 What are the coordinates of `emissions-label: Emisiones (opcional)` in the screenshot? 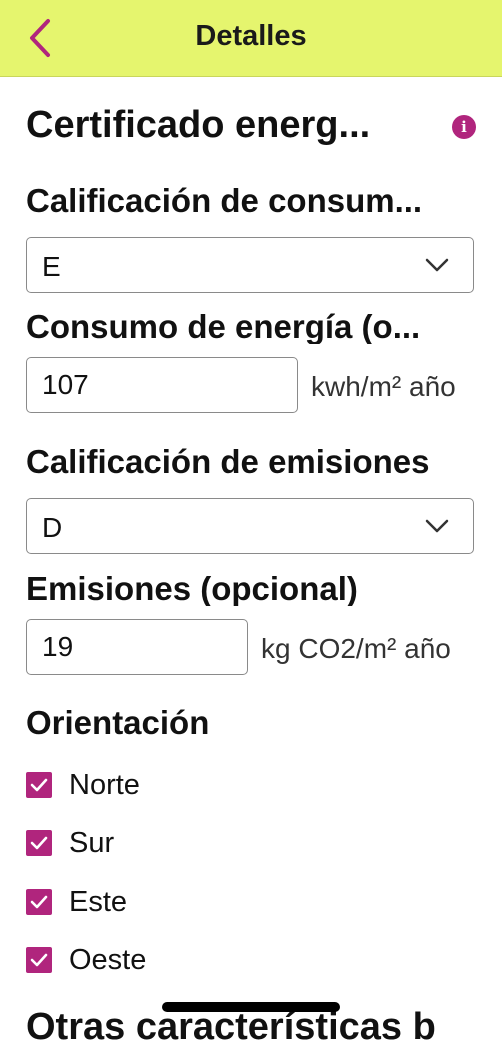 It's located at (192, 588).